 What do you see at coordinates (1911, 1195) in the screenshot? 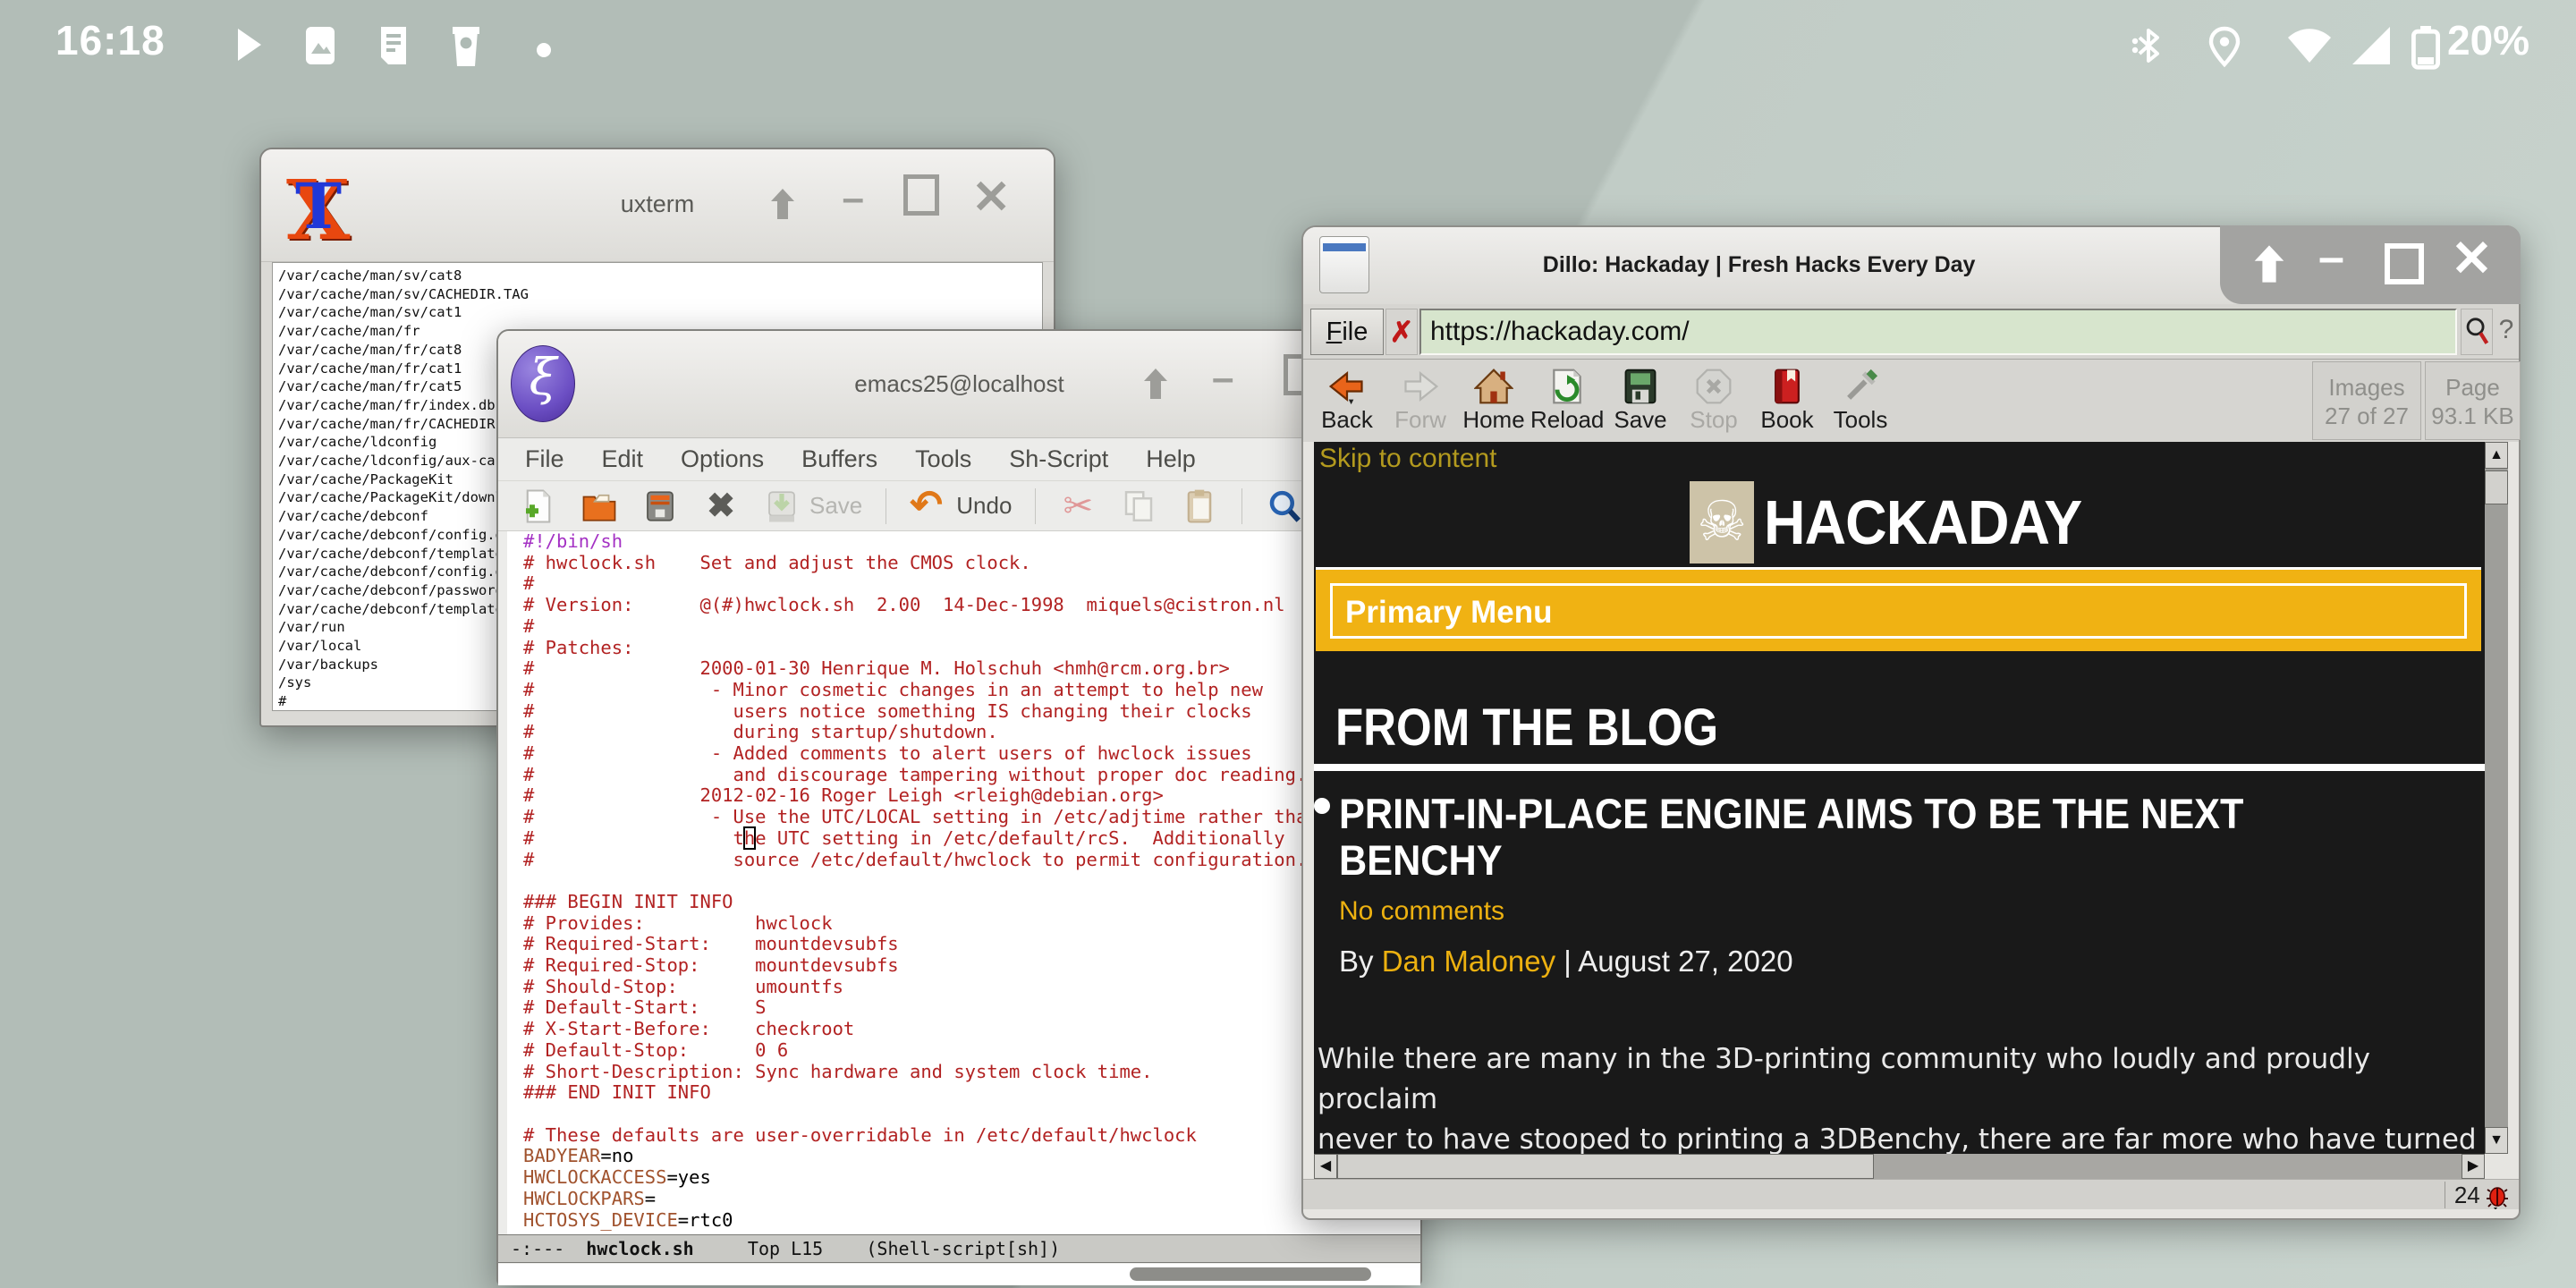
I see `dillo-status-bar: 24` at bounding box center [1911, 1195].